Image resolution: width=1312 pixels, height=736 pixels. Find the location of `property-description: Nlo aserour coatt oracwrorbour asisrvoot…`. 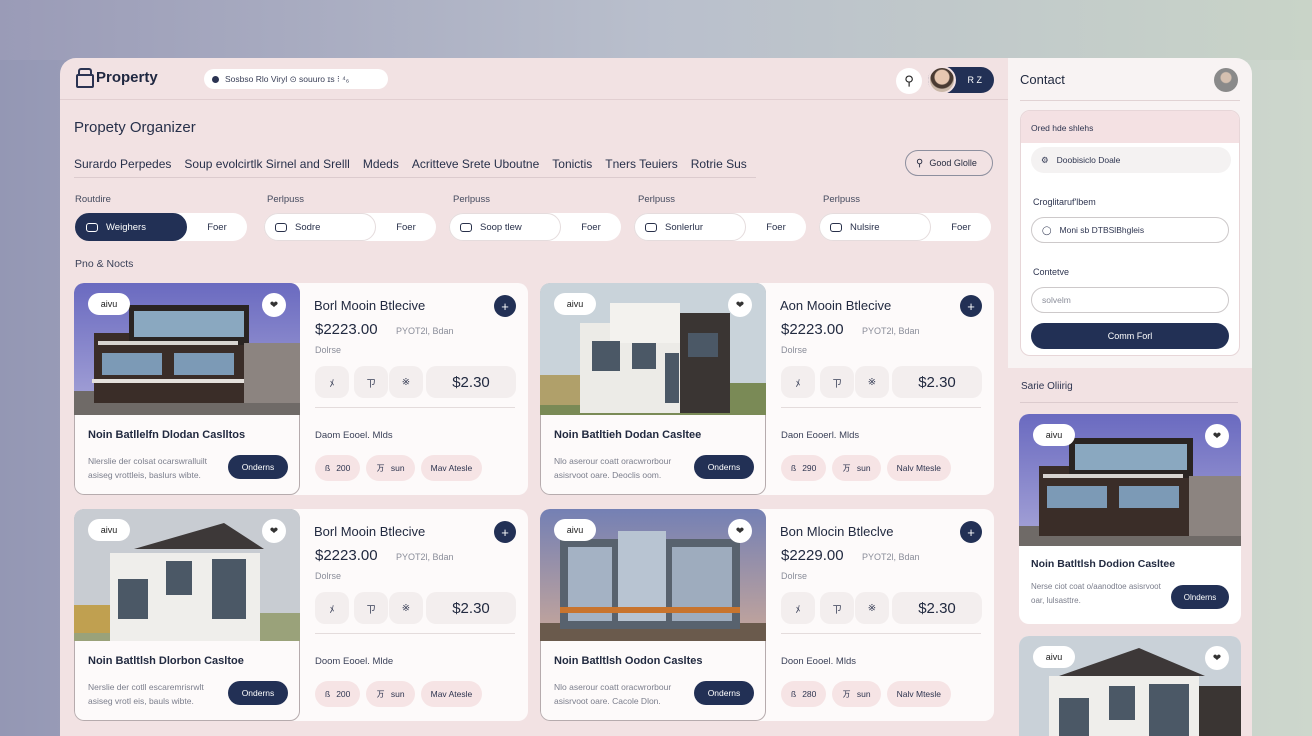

property-description: Nlo aserour coatt oracwrorbour asisrvoot… is located at coordinates (613, 694).